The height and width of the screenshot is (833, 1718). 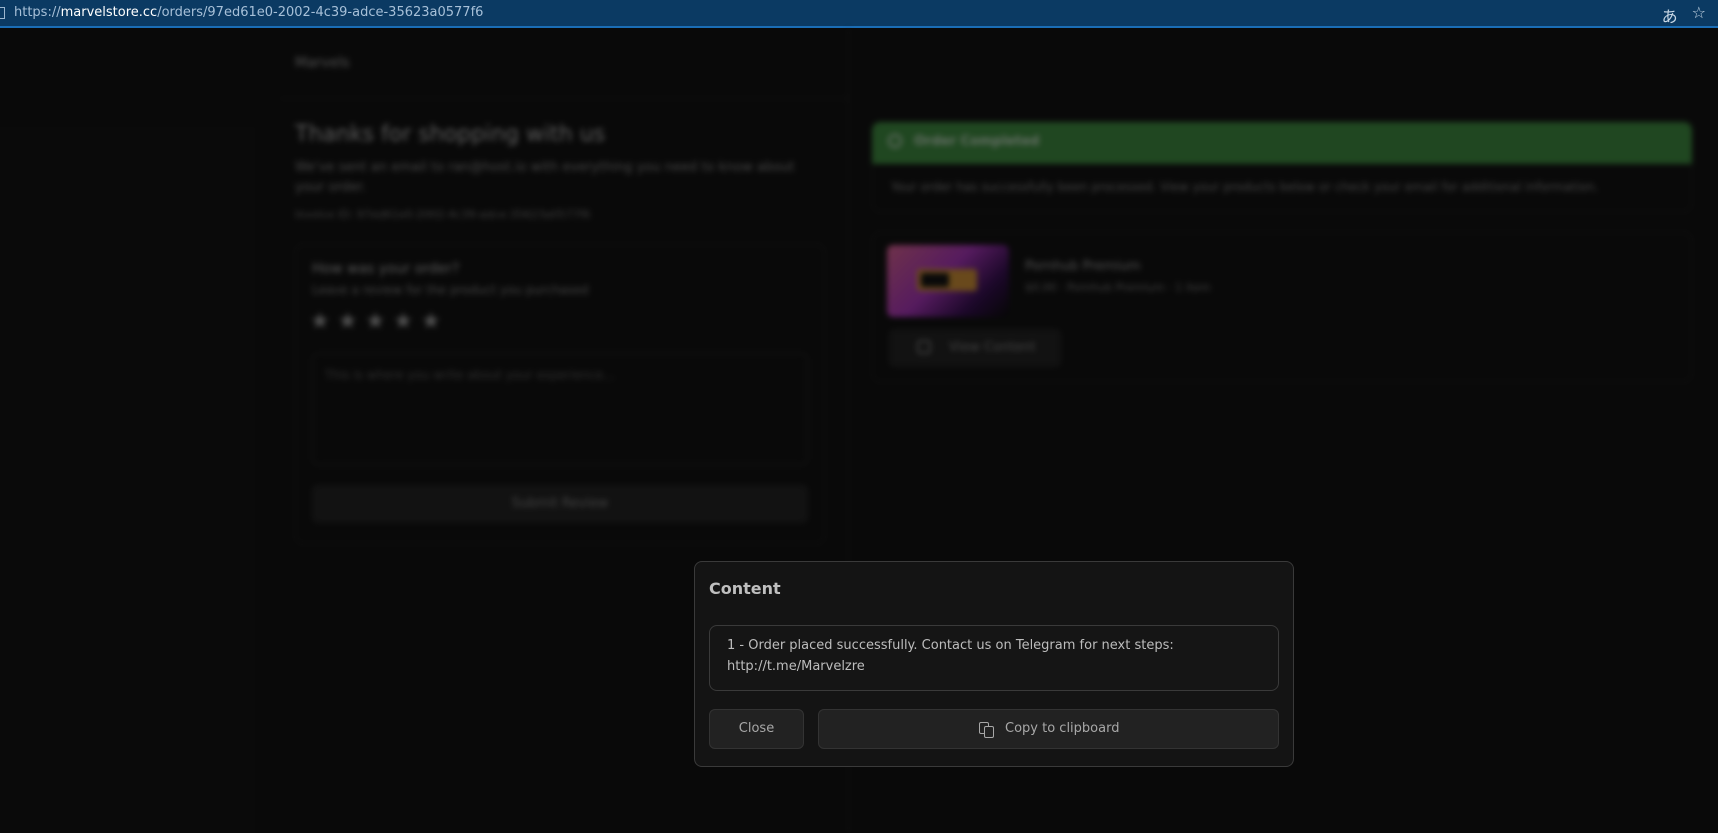 What do you see at coordinates (109, 12) in the screenshot?
I see `url-host: marvelstore.cc` at bounding box center [109, 12].